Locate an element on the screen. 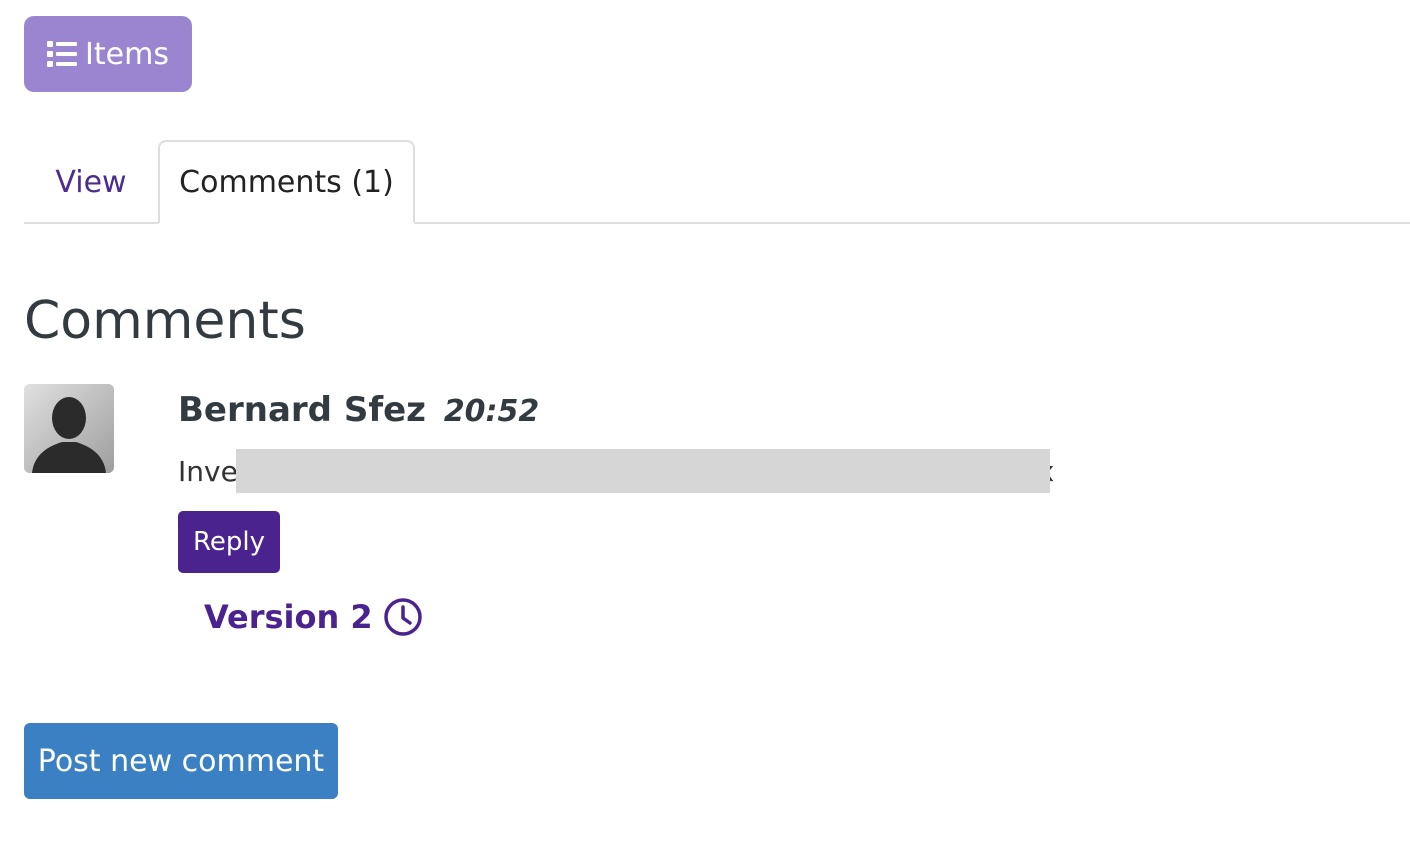 The width and height of the screenshot is (1410, 856). redaction-block is located at coordinates (643, 471).